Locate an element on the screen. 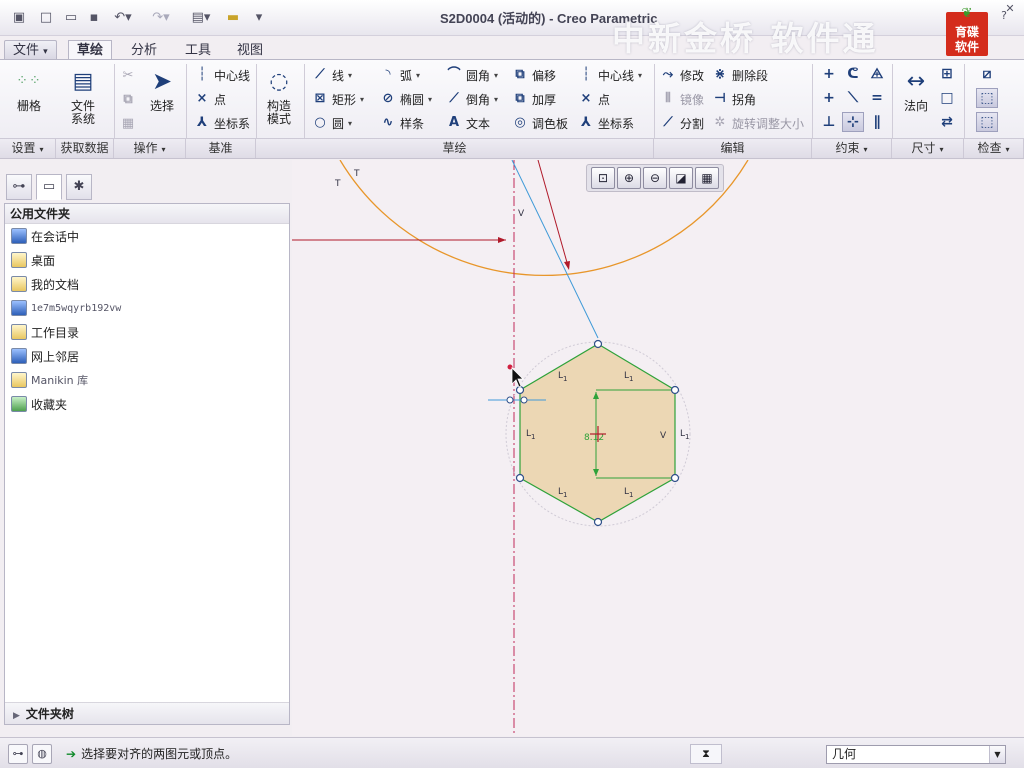 This screenshot has width=1024, height=768. datum-coord-sys-button: ⅄ 坐标系 is located at coordinates (222, 123).